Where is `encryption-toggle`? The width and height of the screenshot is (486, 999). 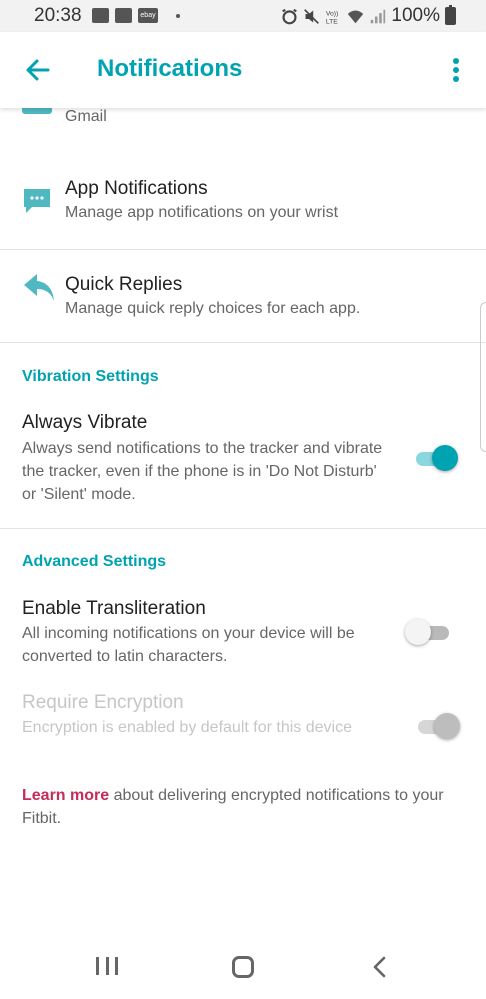 encryption-toggle is located at coordinates (440, 726).